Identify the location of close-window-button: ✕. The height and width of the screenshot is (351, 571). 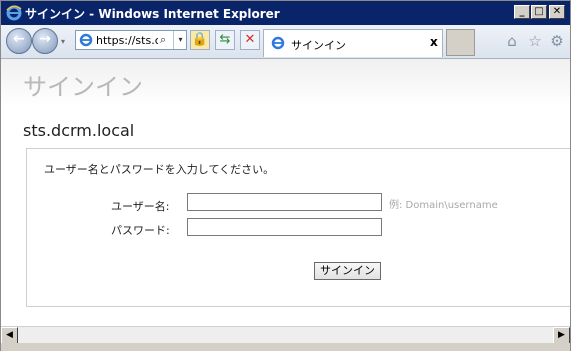
(557, 12).